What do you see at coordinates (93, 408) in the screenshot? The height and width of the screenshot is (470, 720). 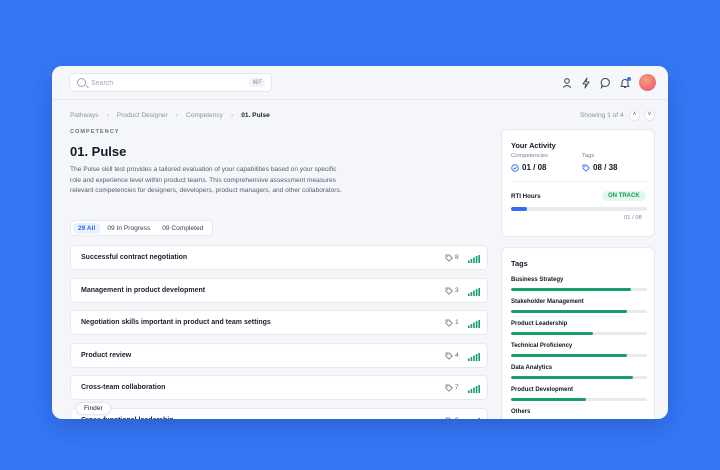 I see `finder-button: Finder` at bounding box center [93, 408].